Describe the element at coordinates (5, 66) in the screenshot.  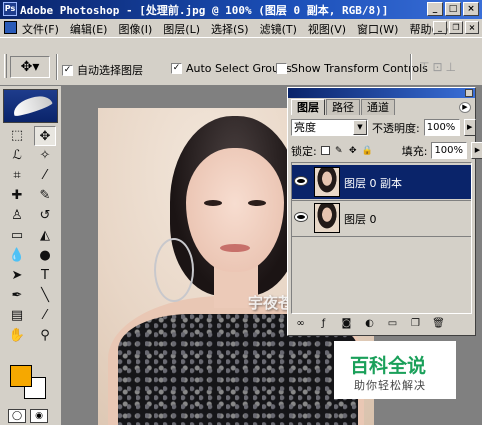
I see `options-grip` at that location.